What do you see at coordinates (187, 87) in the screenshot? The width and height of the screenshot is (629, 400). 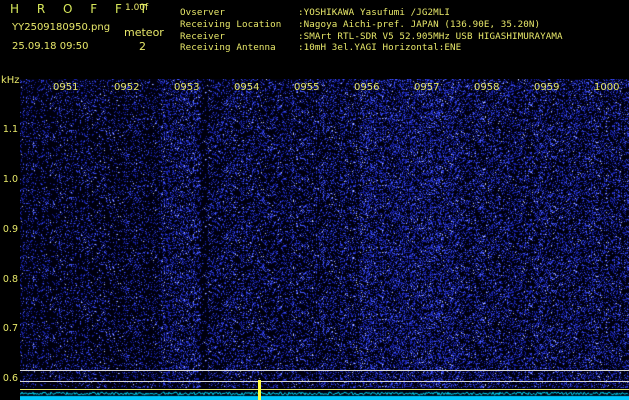 I see `time-label: 0953` at bounding box center [187, 87].